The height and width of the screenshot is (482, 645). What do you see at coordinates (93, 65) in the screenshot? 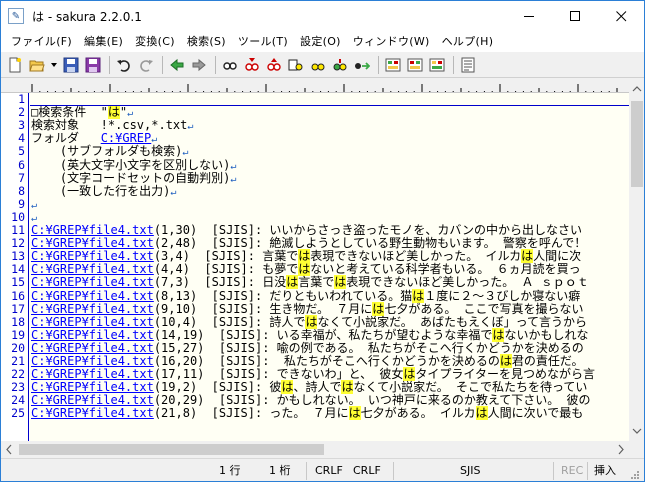
I see `save-all-icon` at bounding box center [93, 65].